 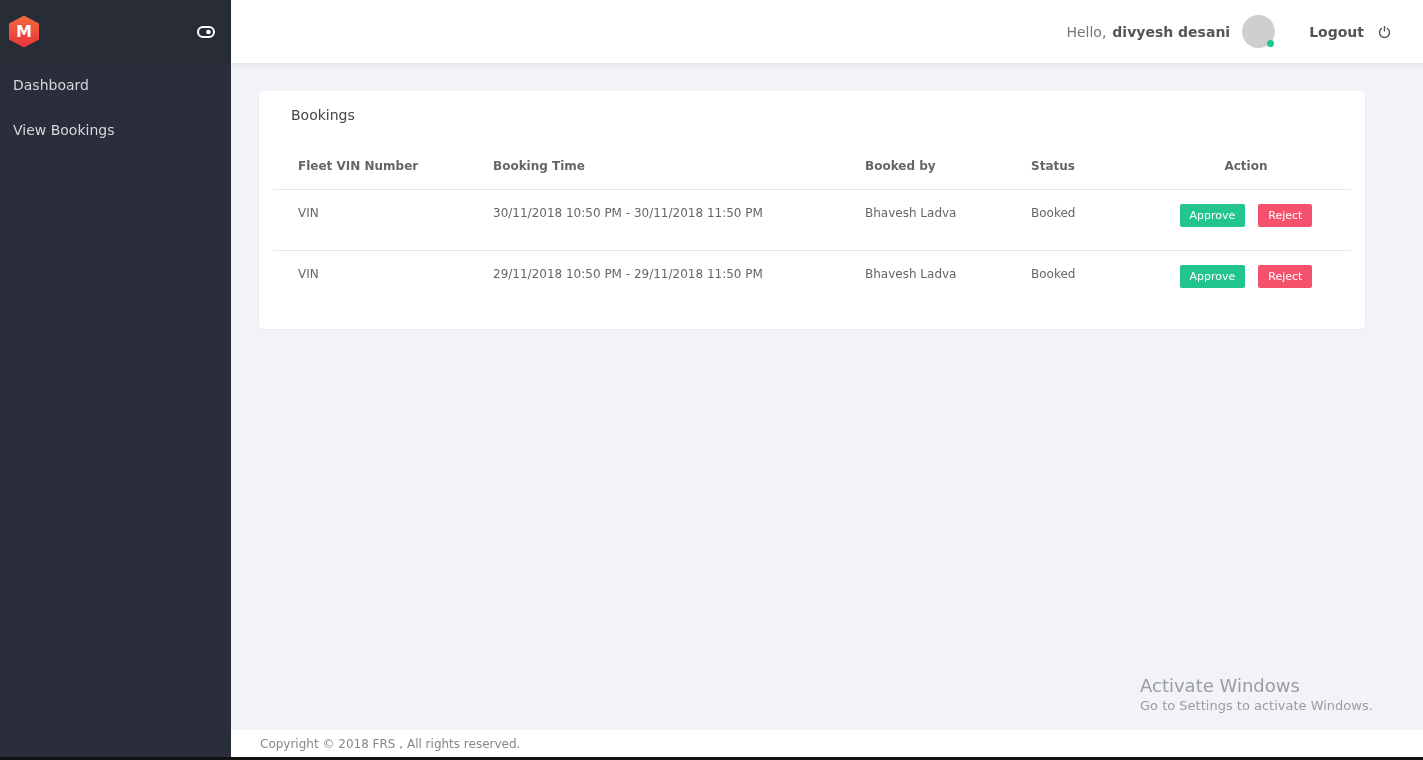 I want to click on sidebar-item: View Bookings, so click(x=115, y=141).